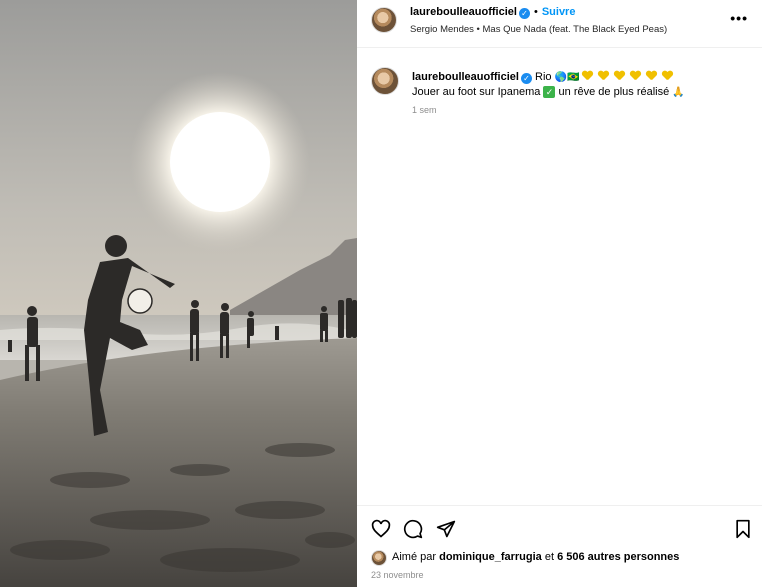 This screenshot has width=762, height=587. Describe the element at coordinates (490, 557) in the screenshot. I see `liked-by-user: dominique_farrugia` at that location.